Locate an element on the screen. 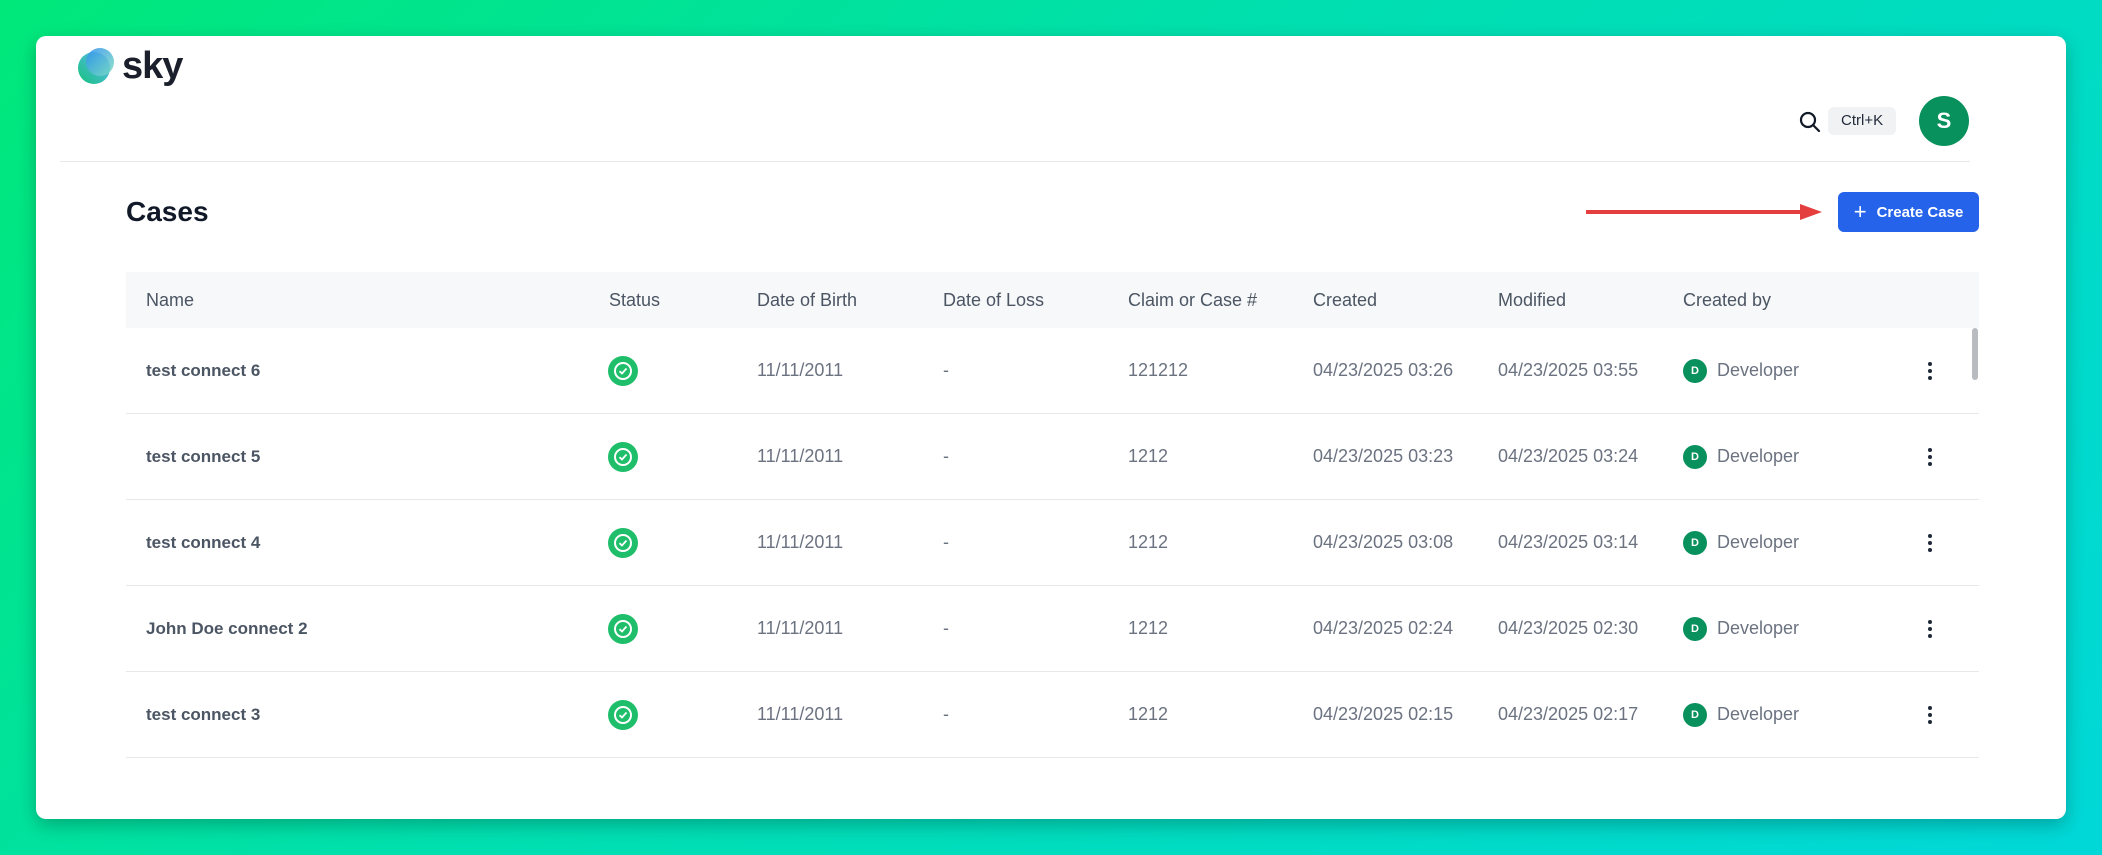 Image resolution: width=2102 pixels, height=855 pixels. case-name: test connect 3 is located at coordinates (203, 715).